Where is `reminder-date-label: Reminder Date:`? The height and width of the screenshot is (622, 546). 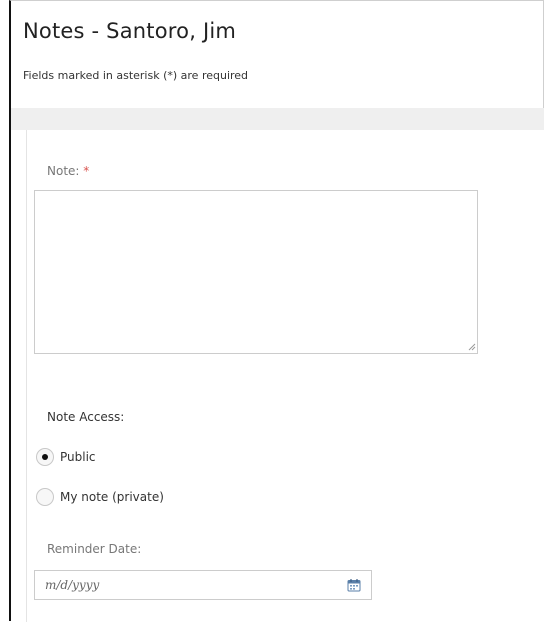 reminder-date-label: Reminder Date: is located at coordinates (94, 549).